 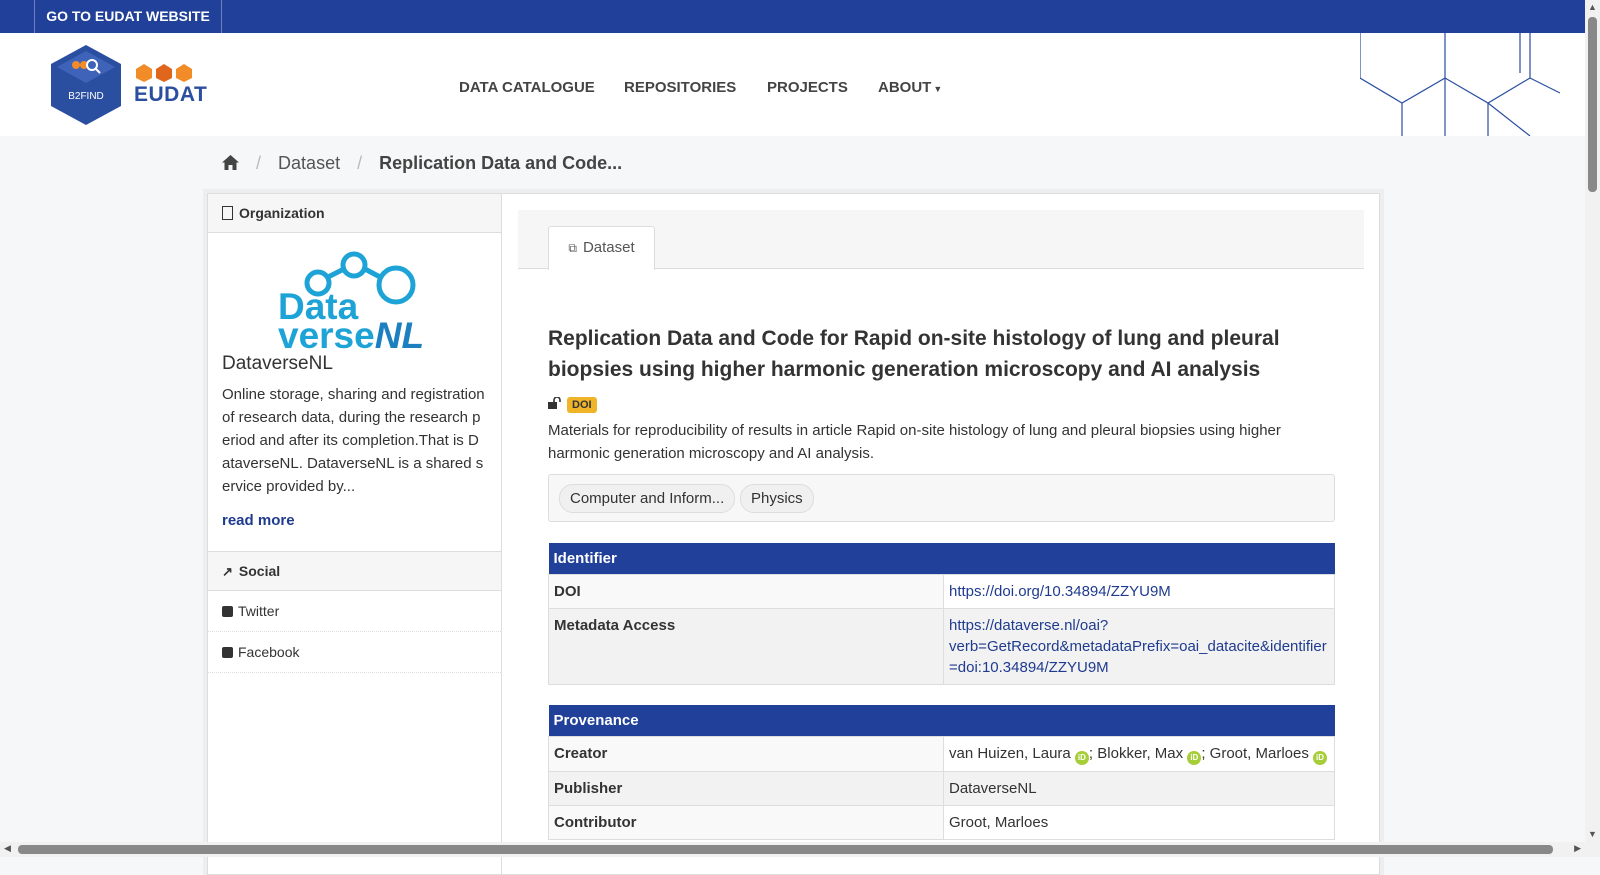 What do you see at coordinates (1259, 753) in the screenshot?
I see `creator-name: Groot, Marloes` at bounding box center [1259, 753].